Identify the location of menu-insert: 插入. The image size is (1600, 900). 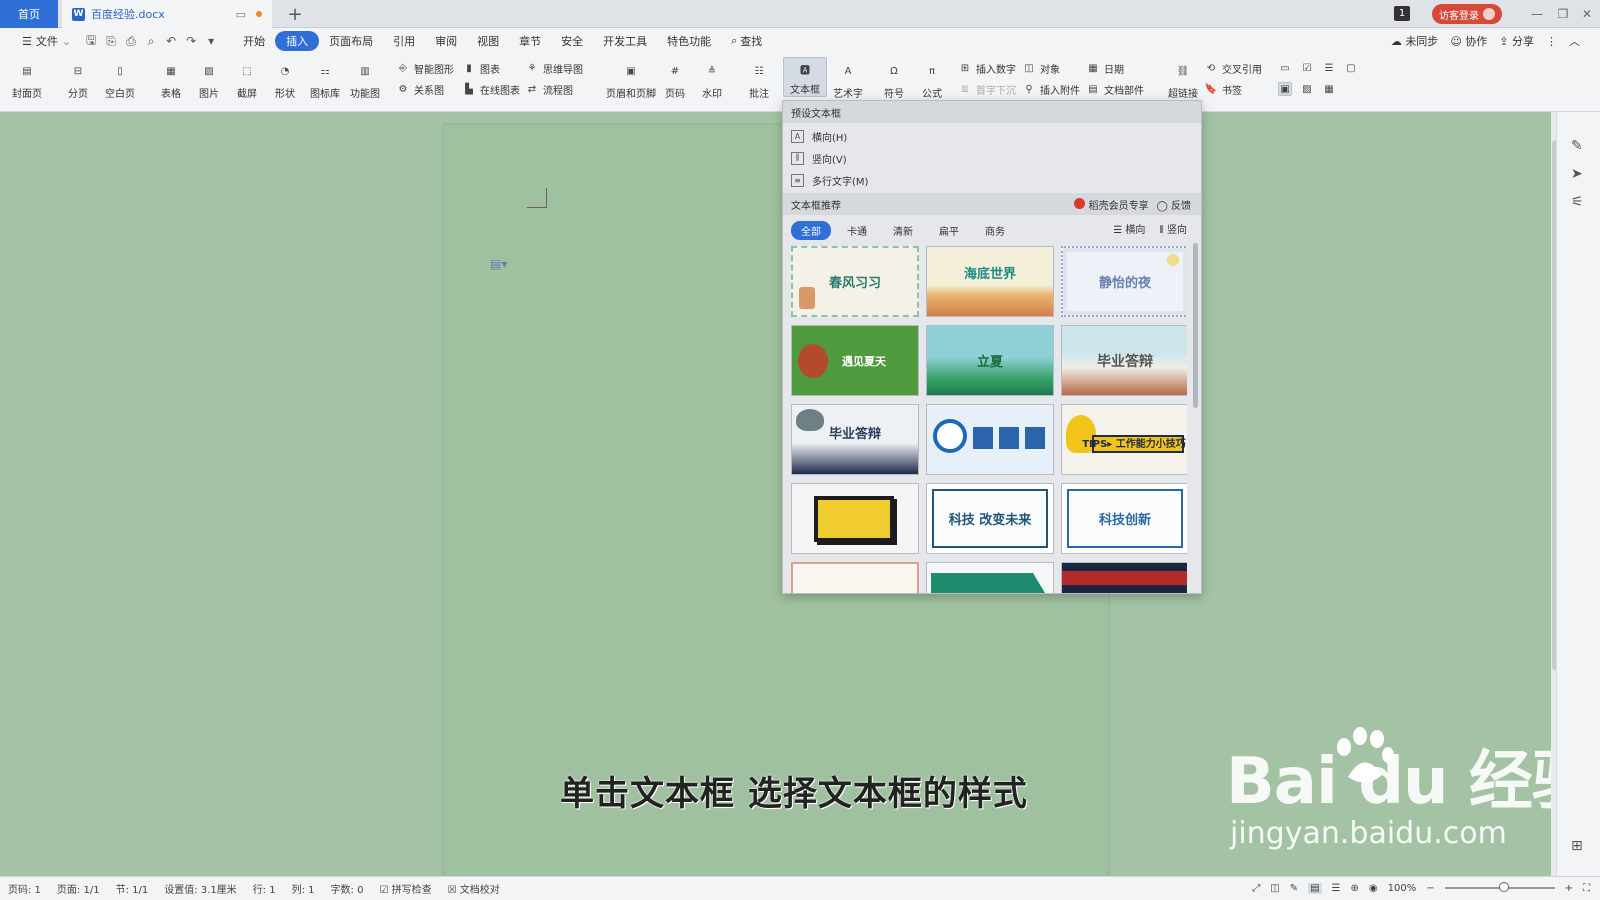
(297, 41).